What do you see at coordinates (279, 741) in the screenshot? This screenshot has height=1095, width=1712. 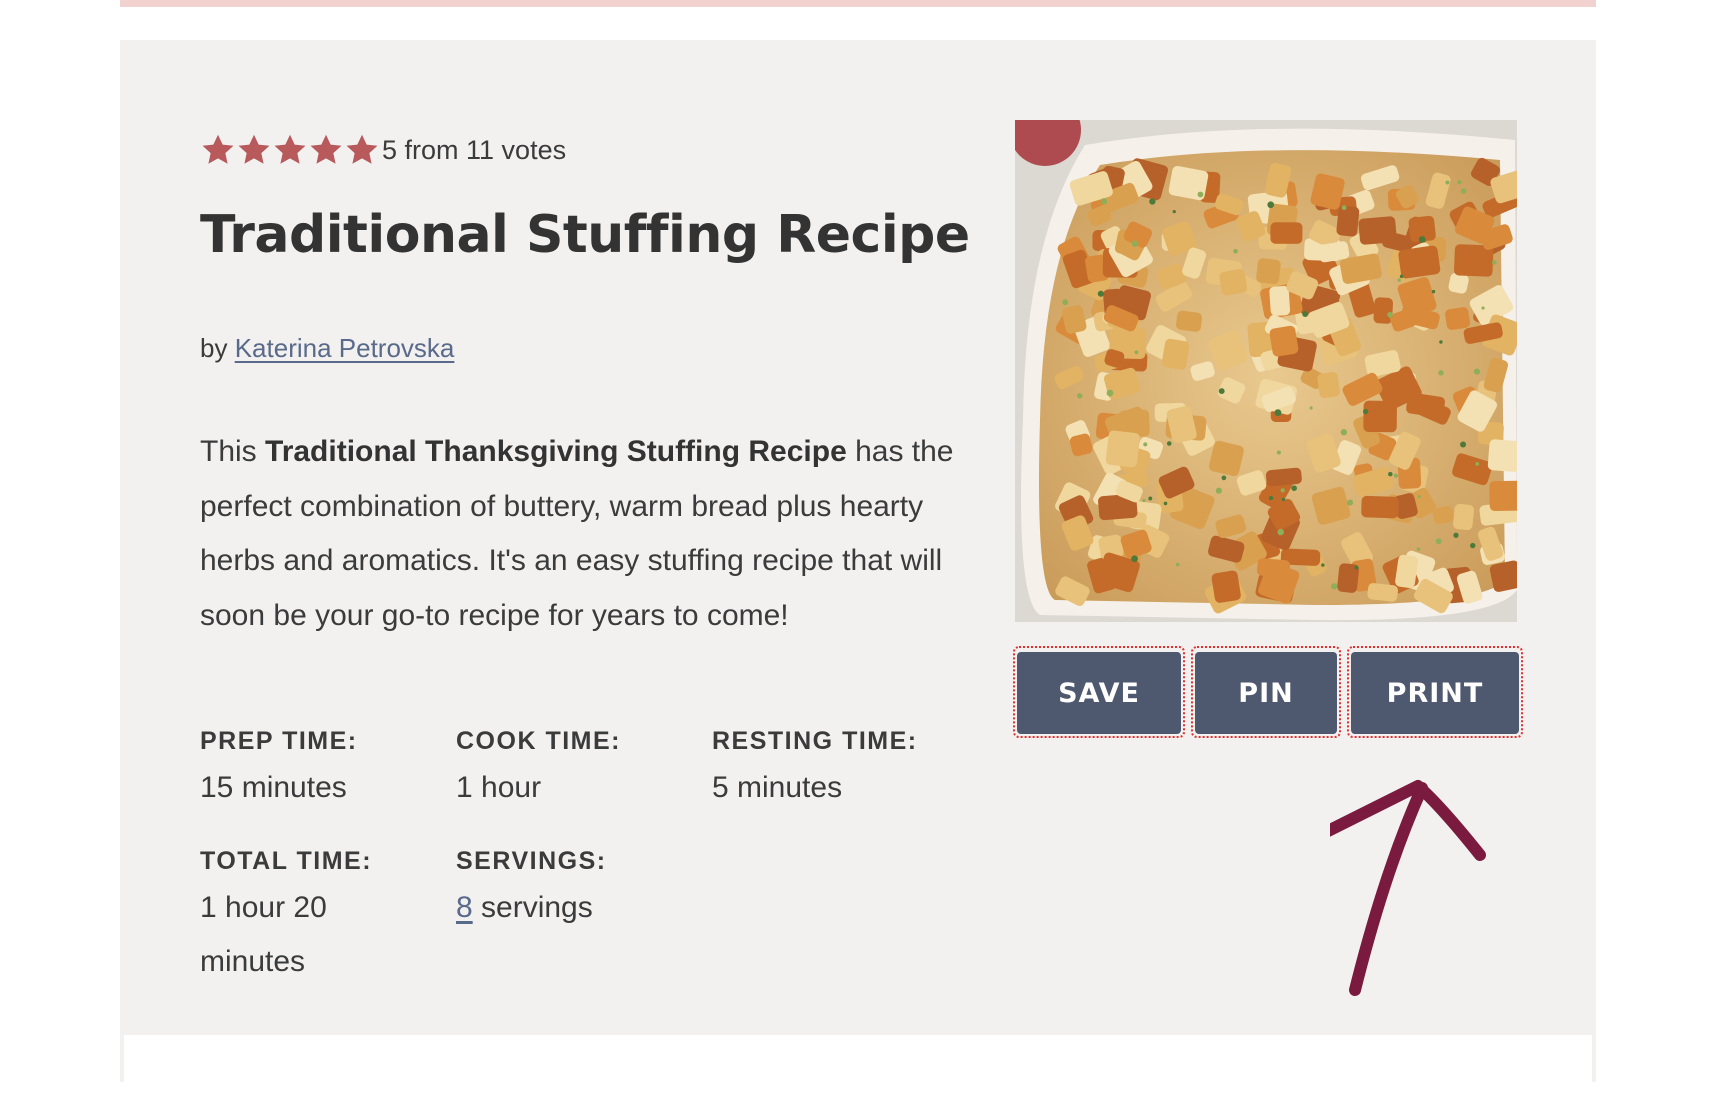 I see `prep-time-label: PREP TIME:` at bounding box center [279, 741].